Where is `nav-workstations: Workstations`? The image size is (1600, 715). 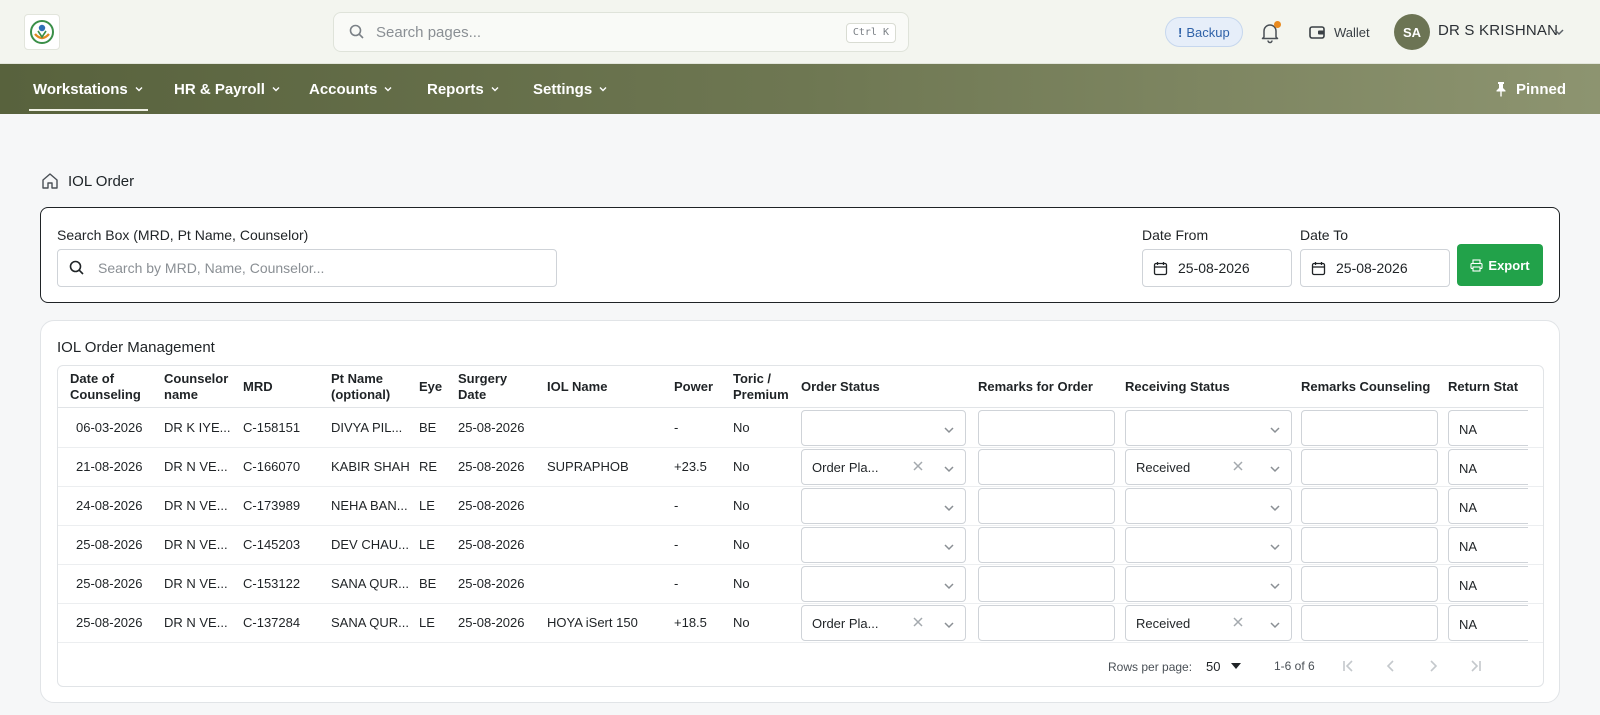 nav-workstations: Workstations is located at coordinates (88, 89).